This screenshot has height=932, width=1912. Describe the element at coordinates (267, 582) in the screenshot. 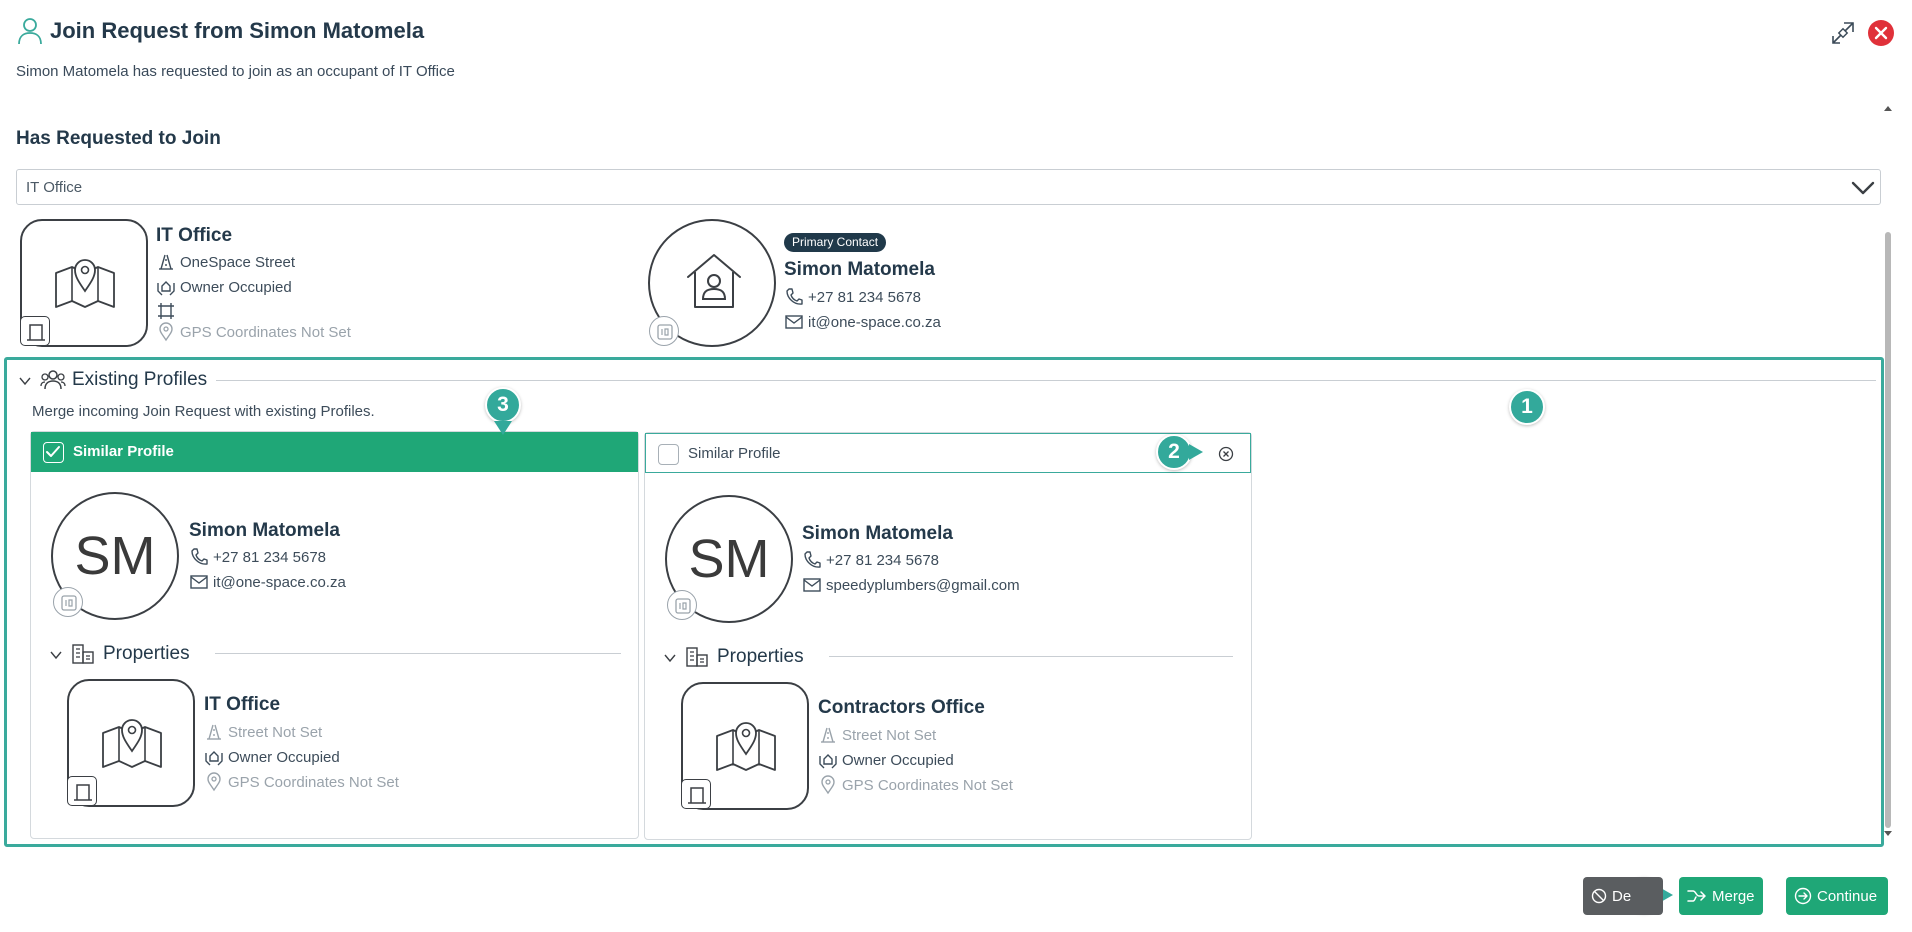

I see `profile-email: it@one-space.co.za` at that location.